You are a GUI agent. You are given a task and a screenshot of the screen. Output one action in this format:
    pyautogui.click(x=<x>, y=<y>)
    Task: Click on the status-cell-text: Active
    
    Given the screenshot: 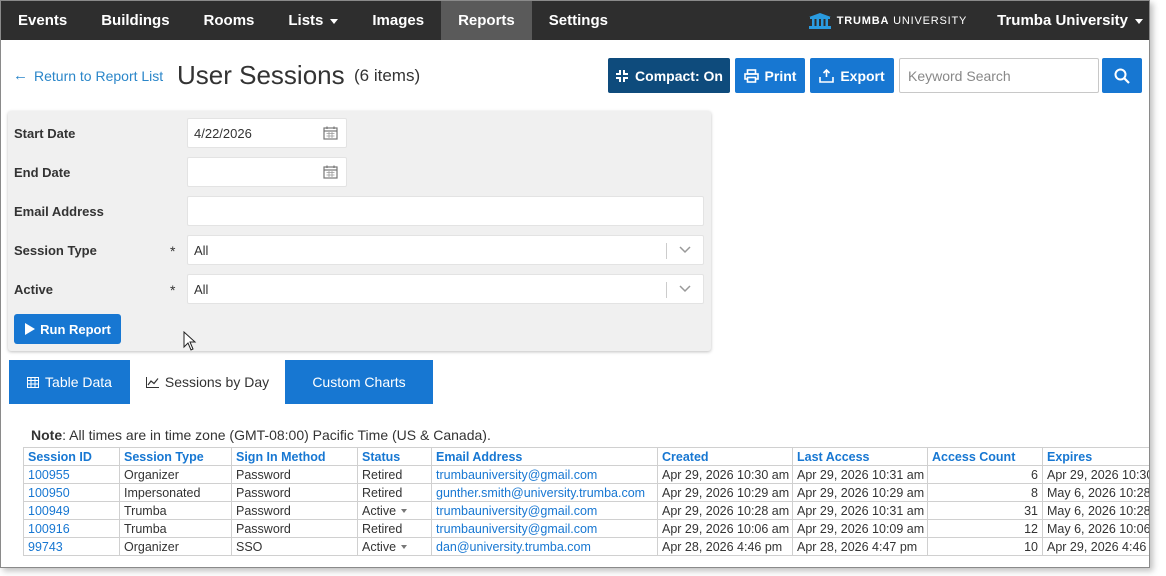 What is the action you would take?
    pyautogui.click(x=379, y=510)
    